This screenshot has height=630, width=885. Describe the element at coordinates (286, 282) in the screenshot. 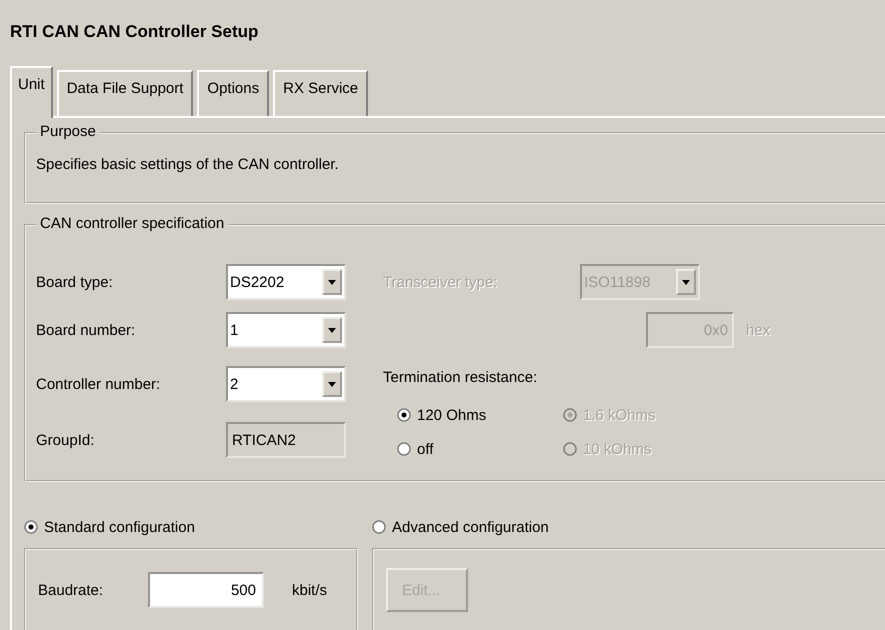

I see `dropdown: DS2202` at that location.